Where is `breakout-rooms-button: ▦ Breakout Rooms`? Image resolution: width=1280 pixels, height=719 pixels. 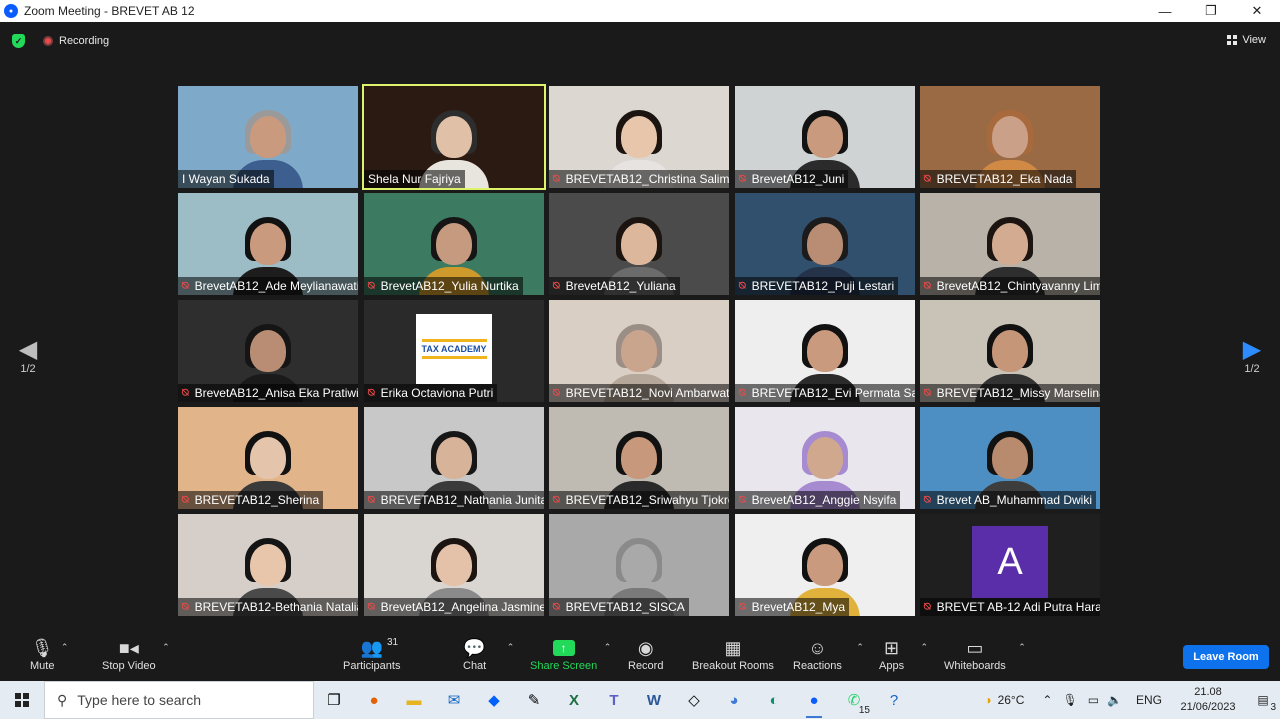
breakout-rooms-button: ▦ Breakout Rooms is located at coordinates (733, 654).